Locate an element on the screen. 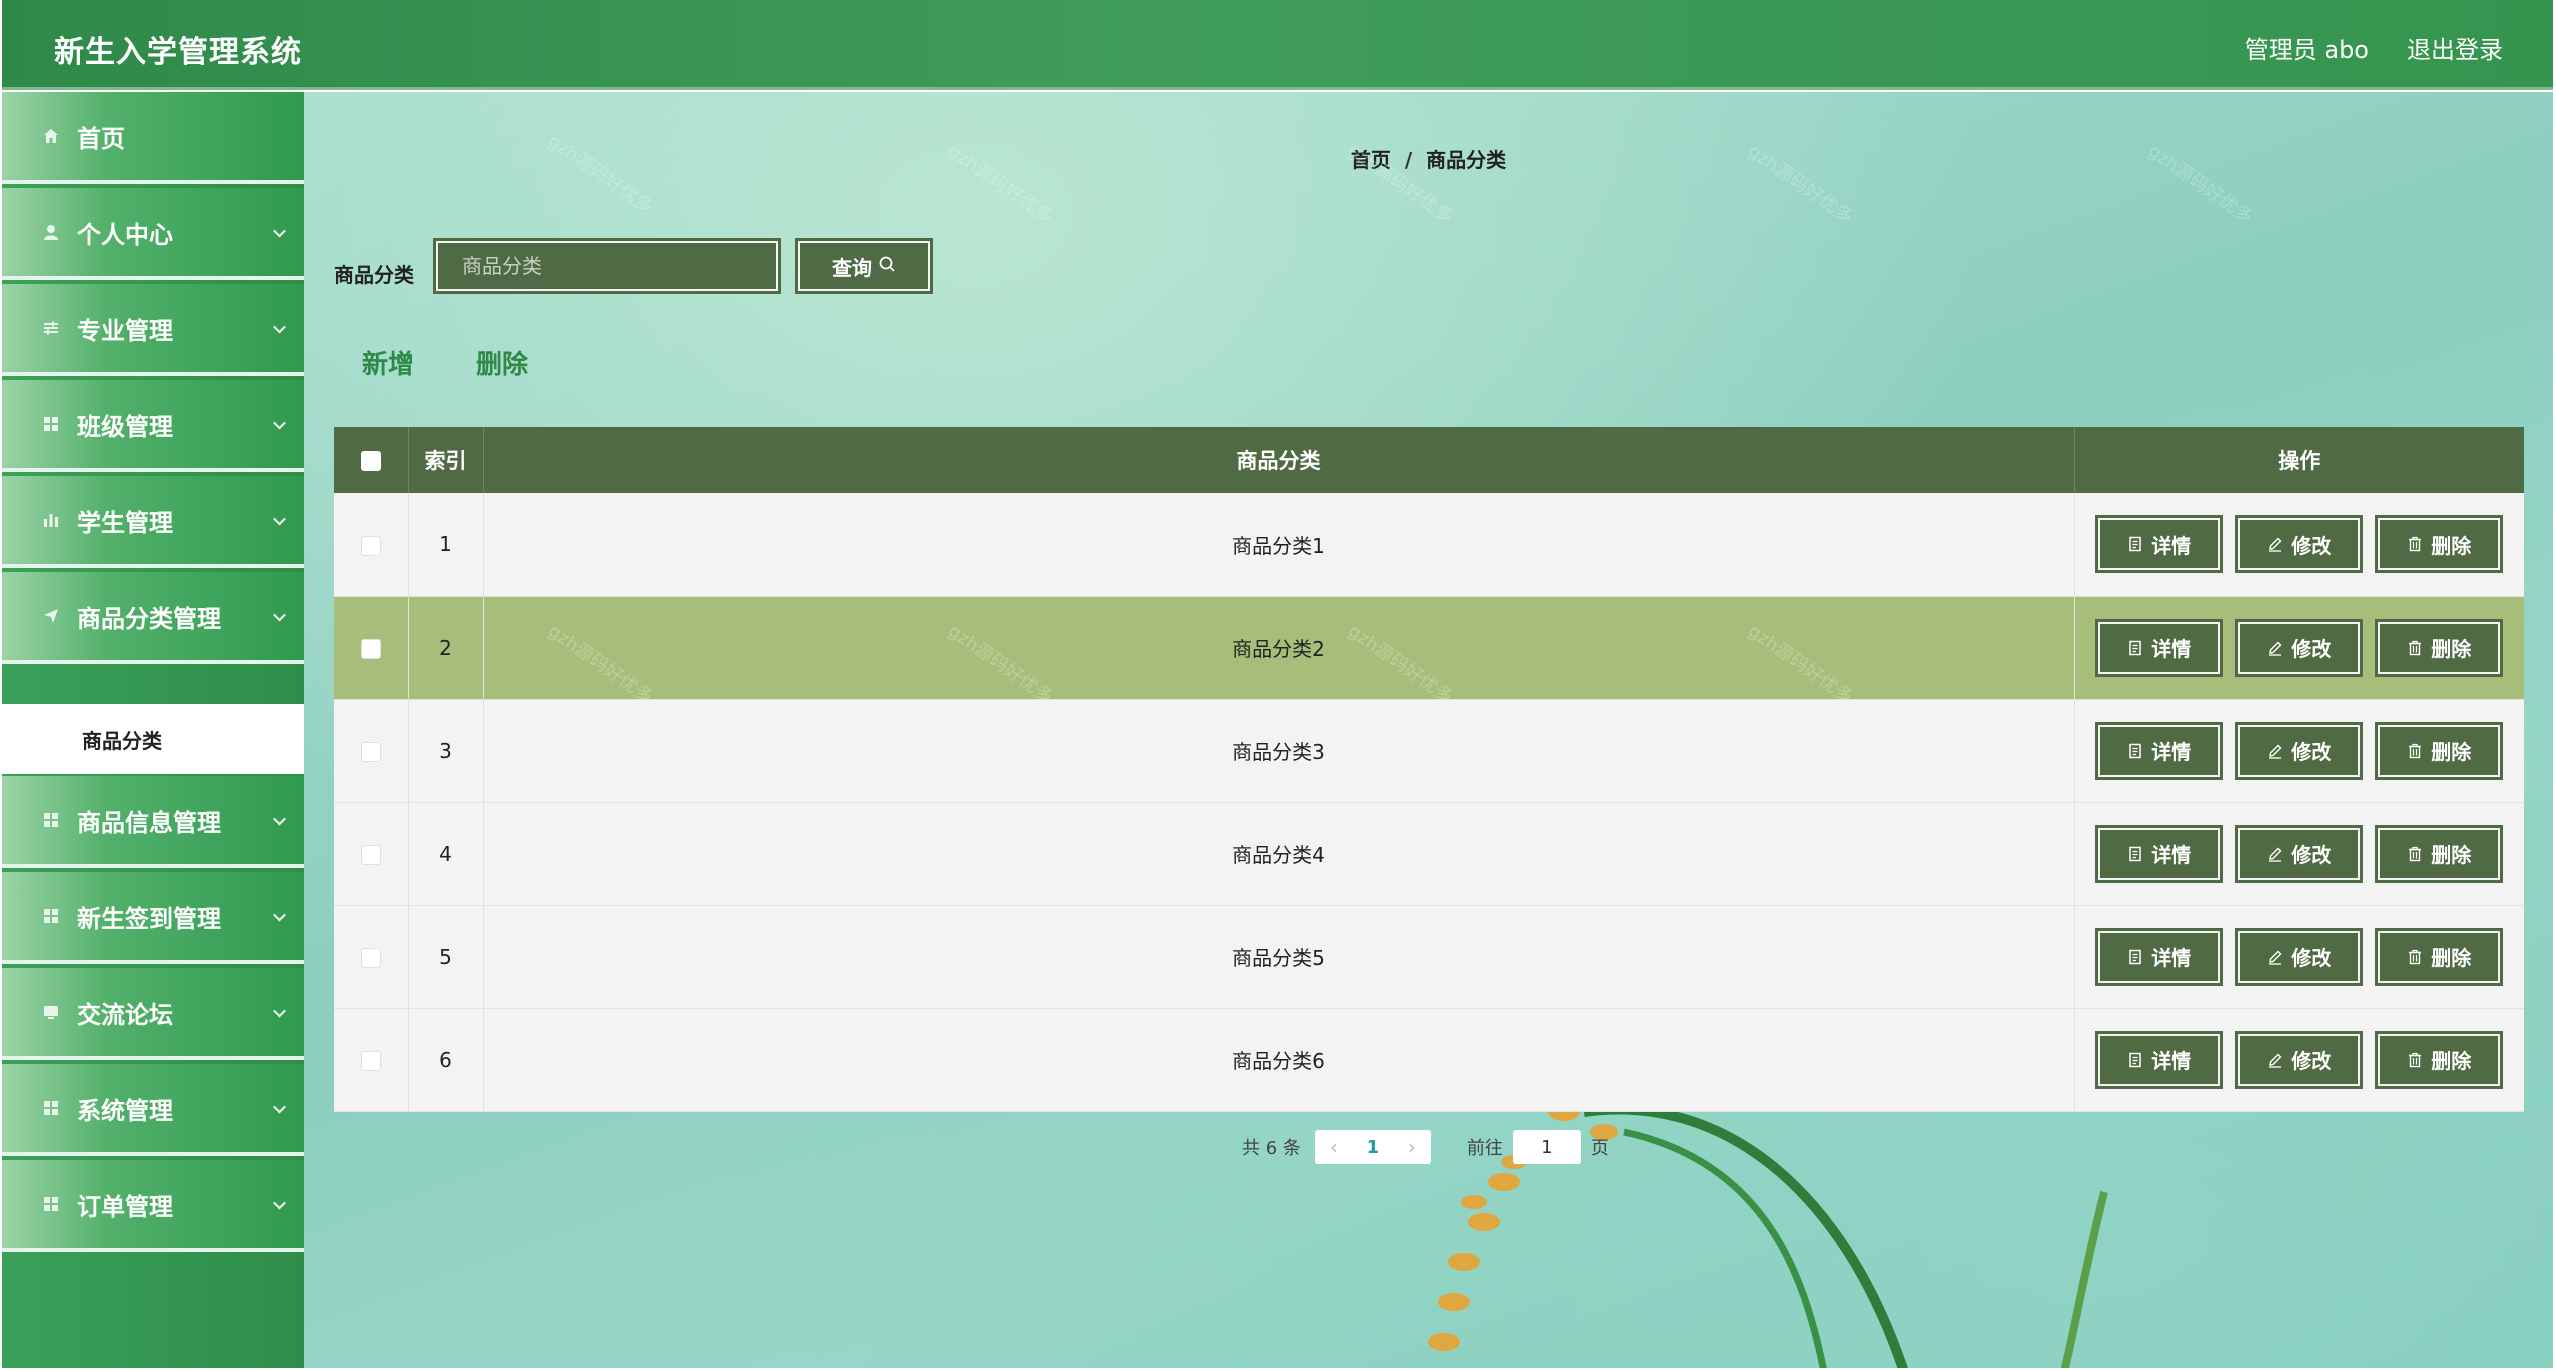  row-index: 2 is located at coordinates (446, 647).